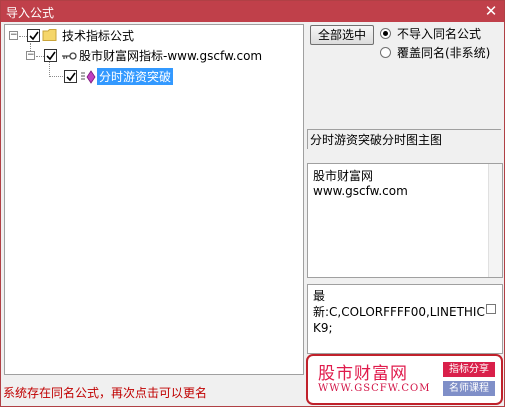 This screenshot has width=505, height=407. I want to click on info-textbox: 股市财富网 www.gscfw.com, so click(405, 220).